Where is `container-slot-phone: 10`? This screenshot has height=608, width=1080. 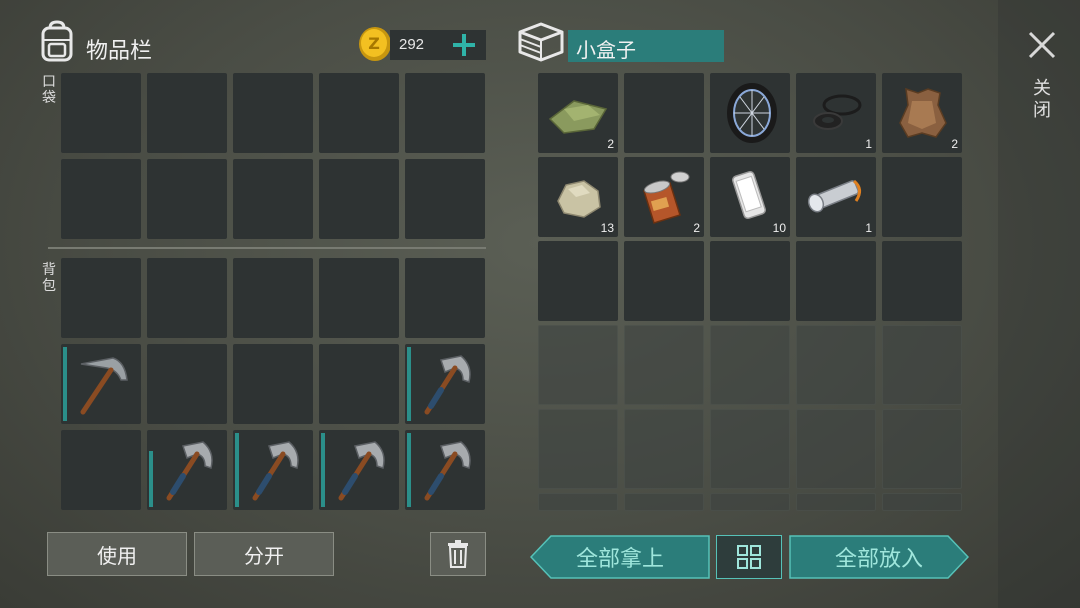 container-slot-phone: 10 is located at coordinates (750, 197).